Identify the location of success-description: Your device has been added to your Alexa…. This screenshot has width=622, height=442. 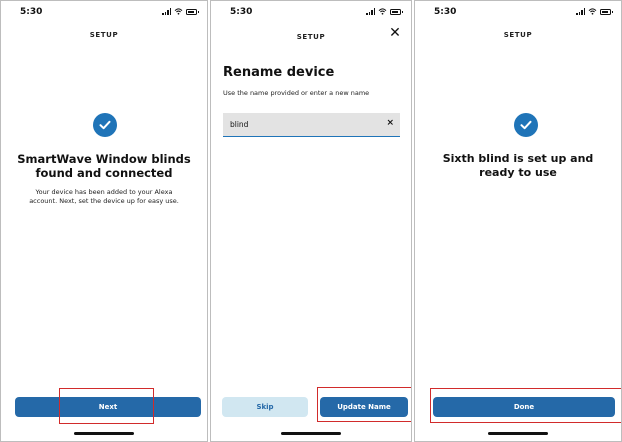
(104, 196).